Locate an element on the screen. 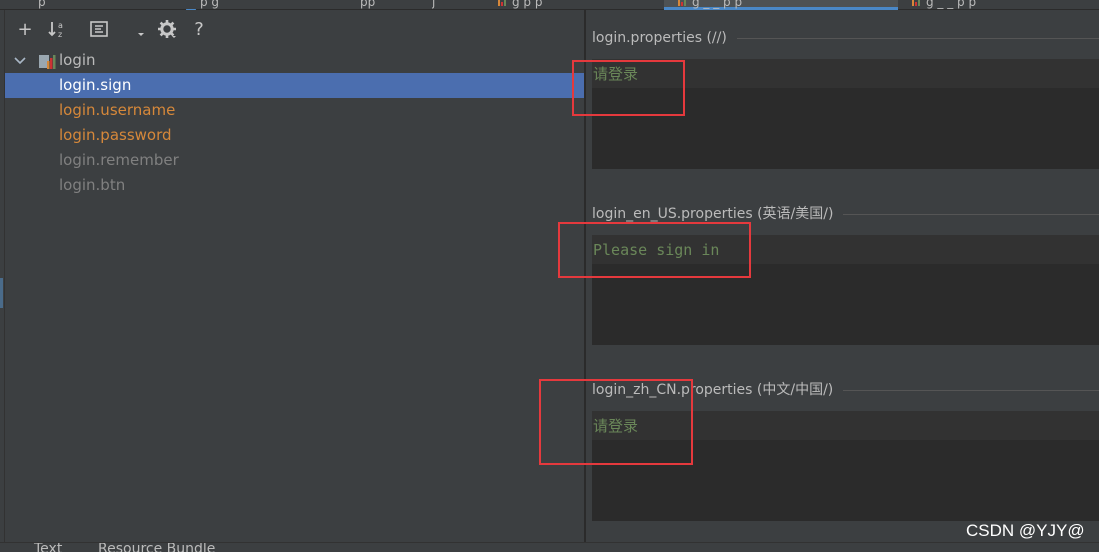  editor-tab-fragment: p is located at coordinates (42, 5).